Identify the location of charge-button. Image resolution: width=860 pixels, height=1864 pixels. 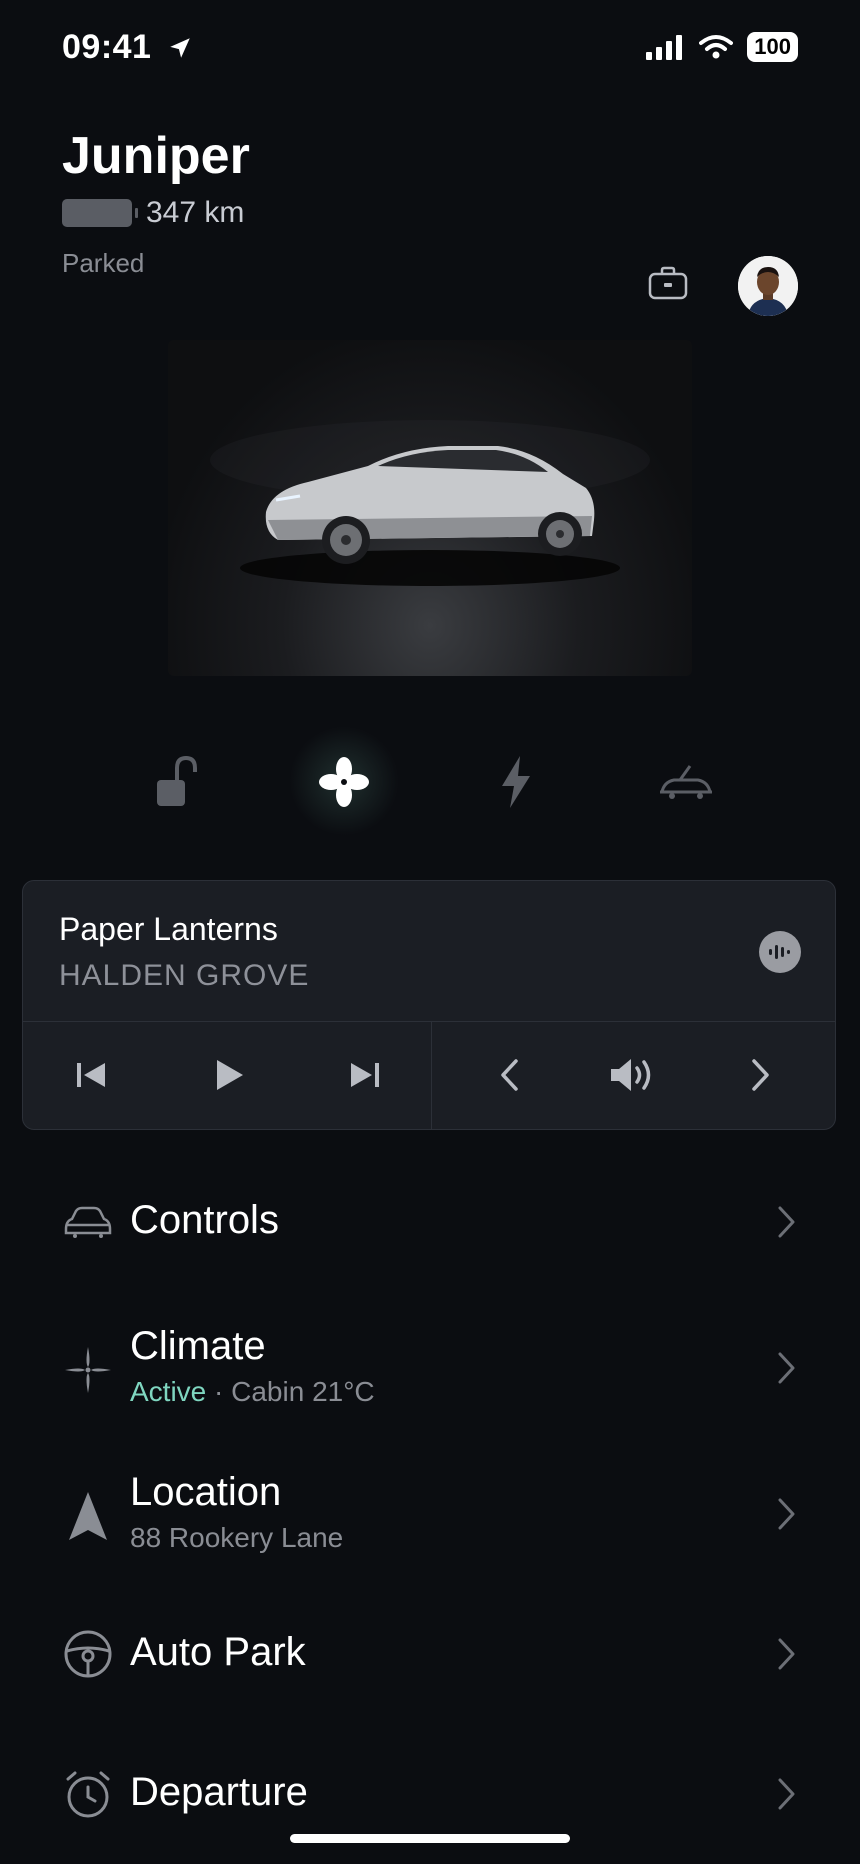
(516, 782).